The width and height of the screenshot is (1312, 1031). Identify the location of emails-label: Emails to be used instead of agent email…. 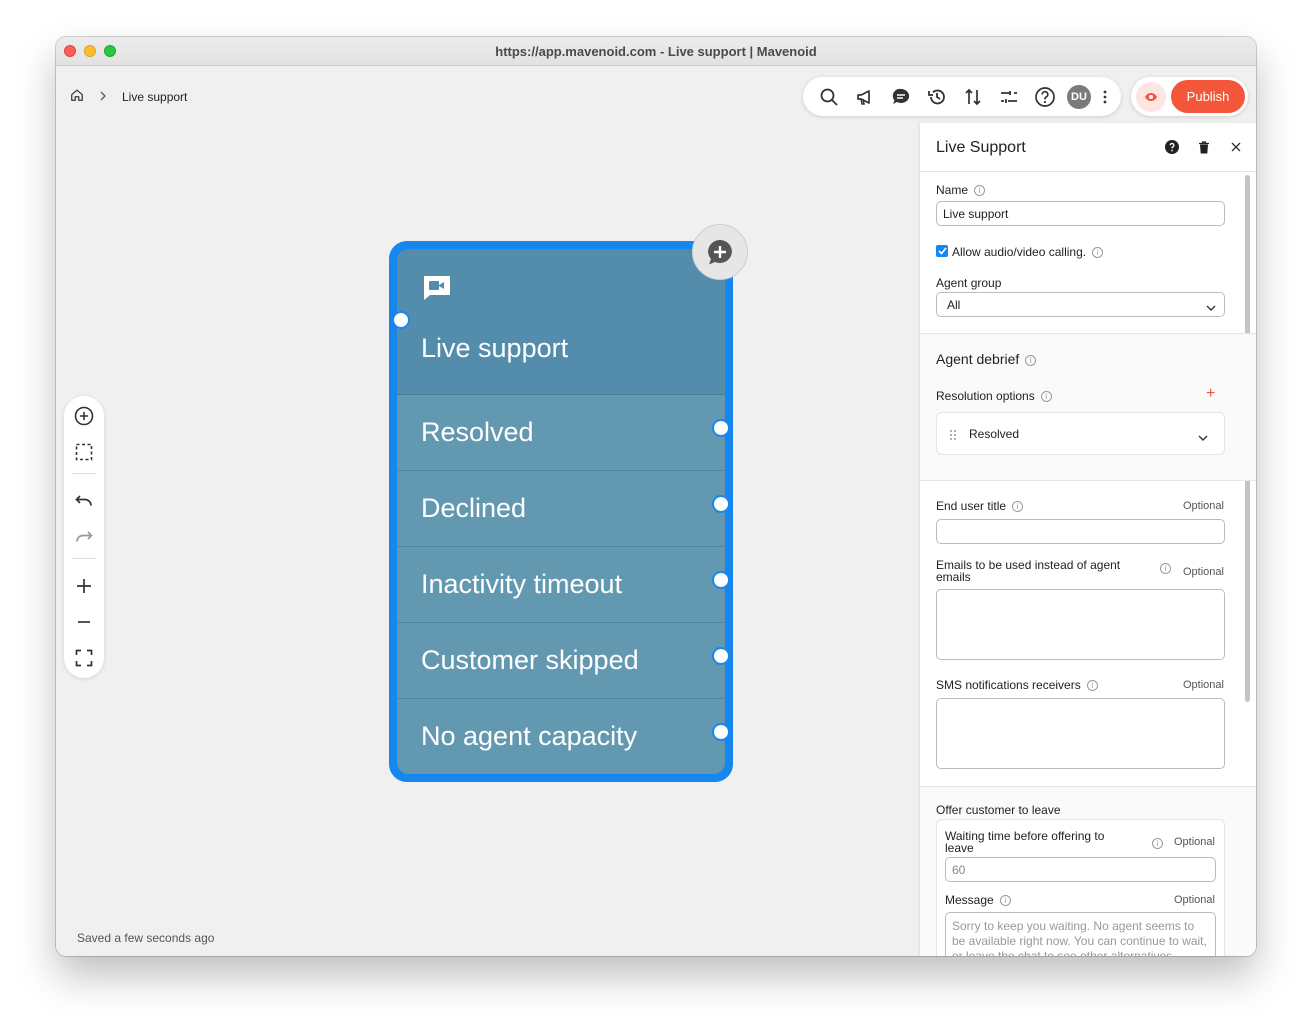
(1028, 571).